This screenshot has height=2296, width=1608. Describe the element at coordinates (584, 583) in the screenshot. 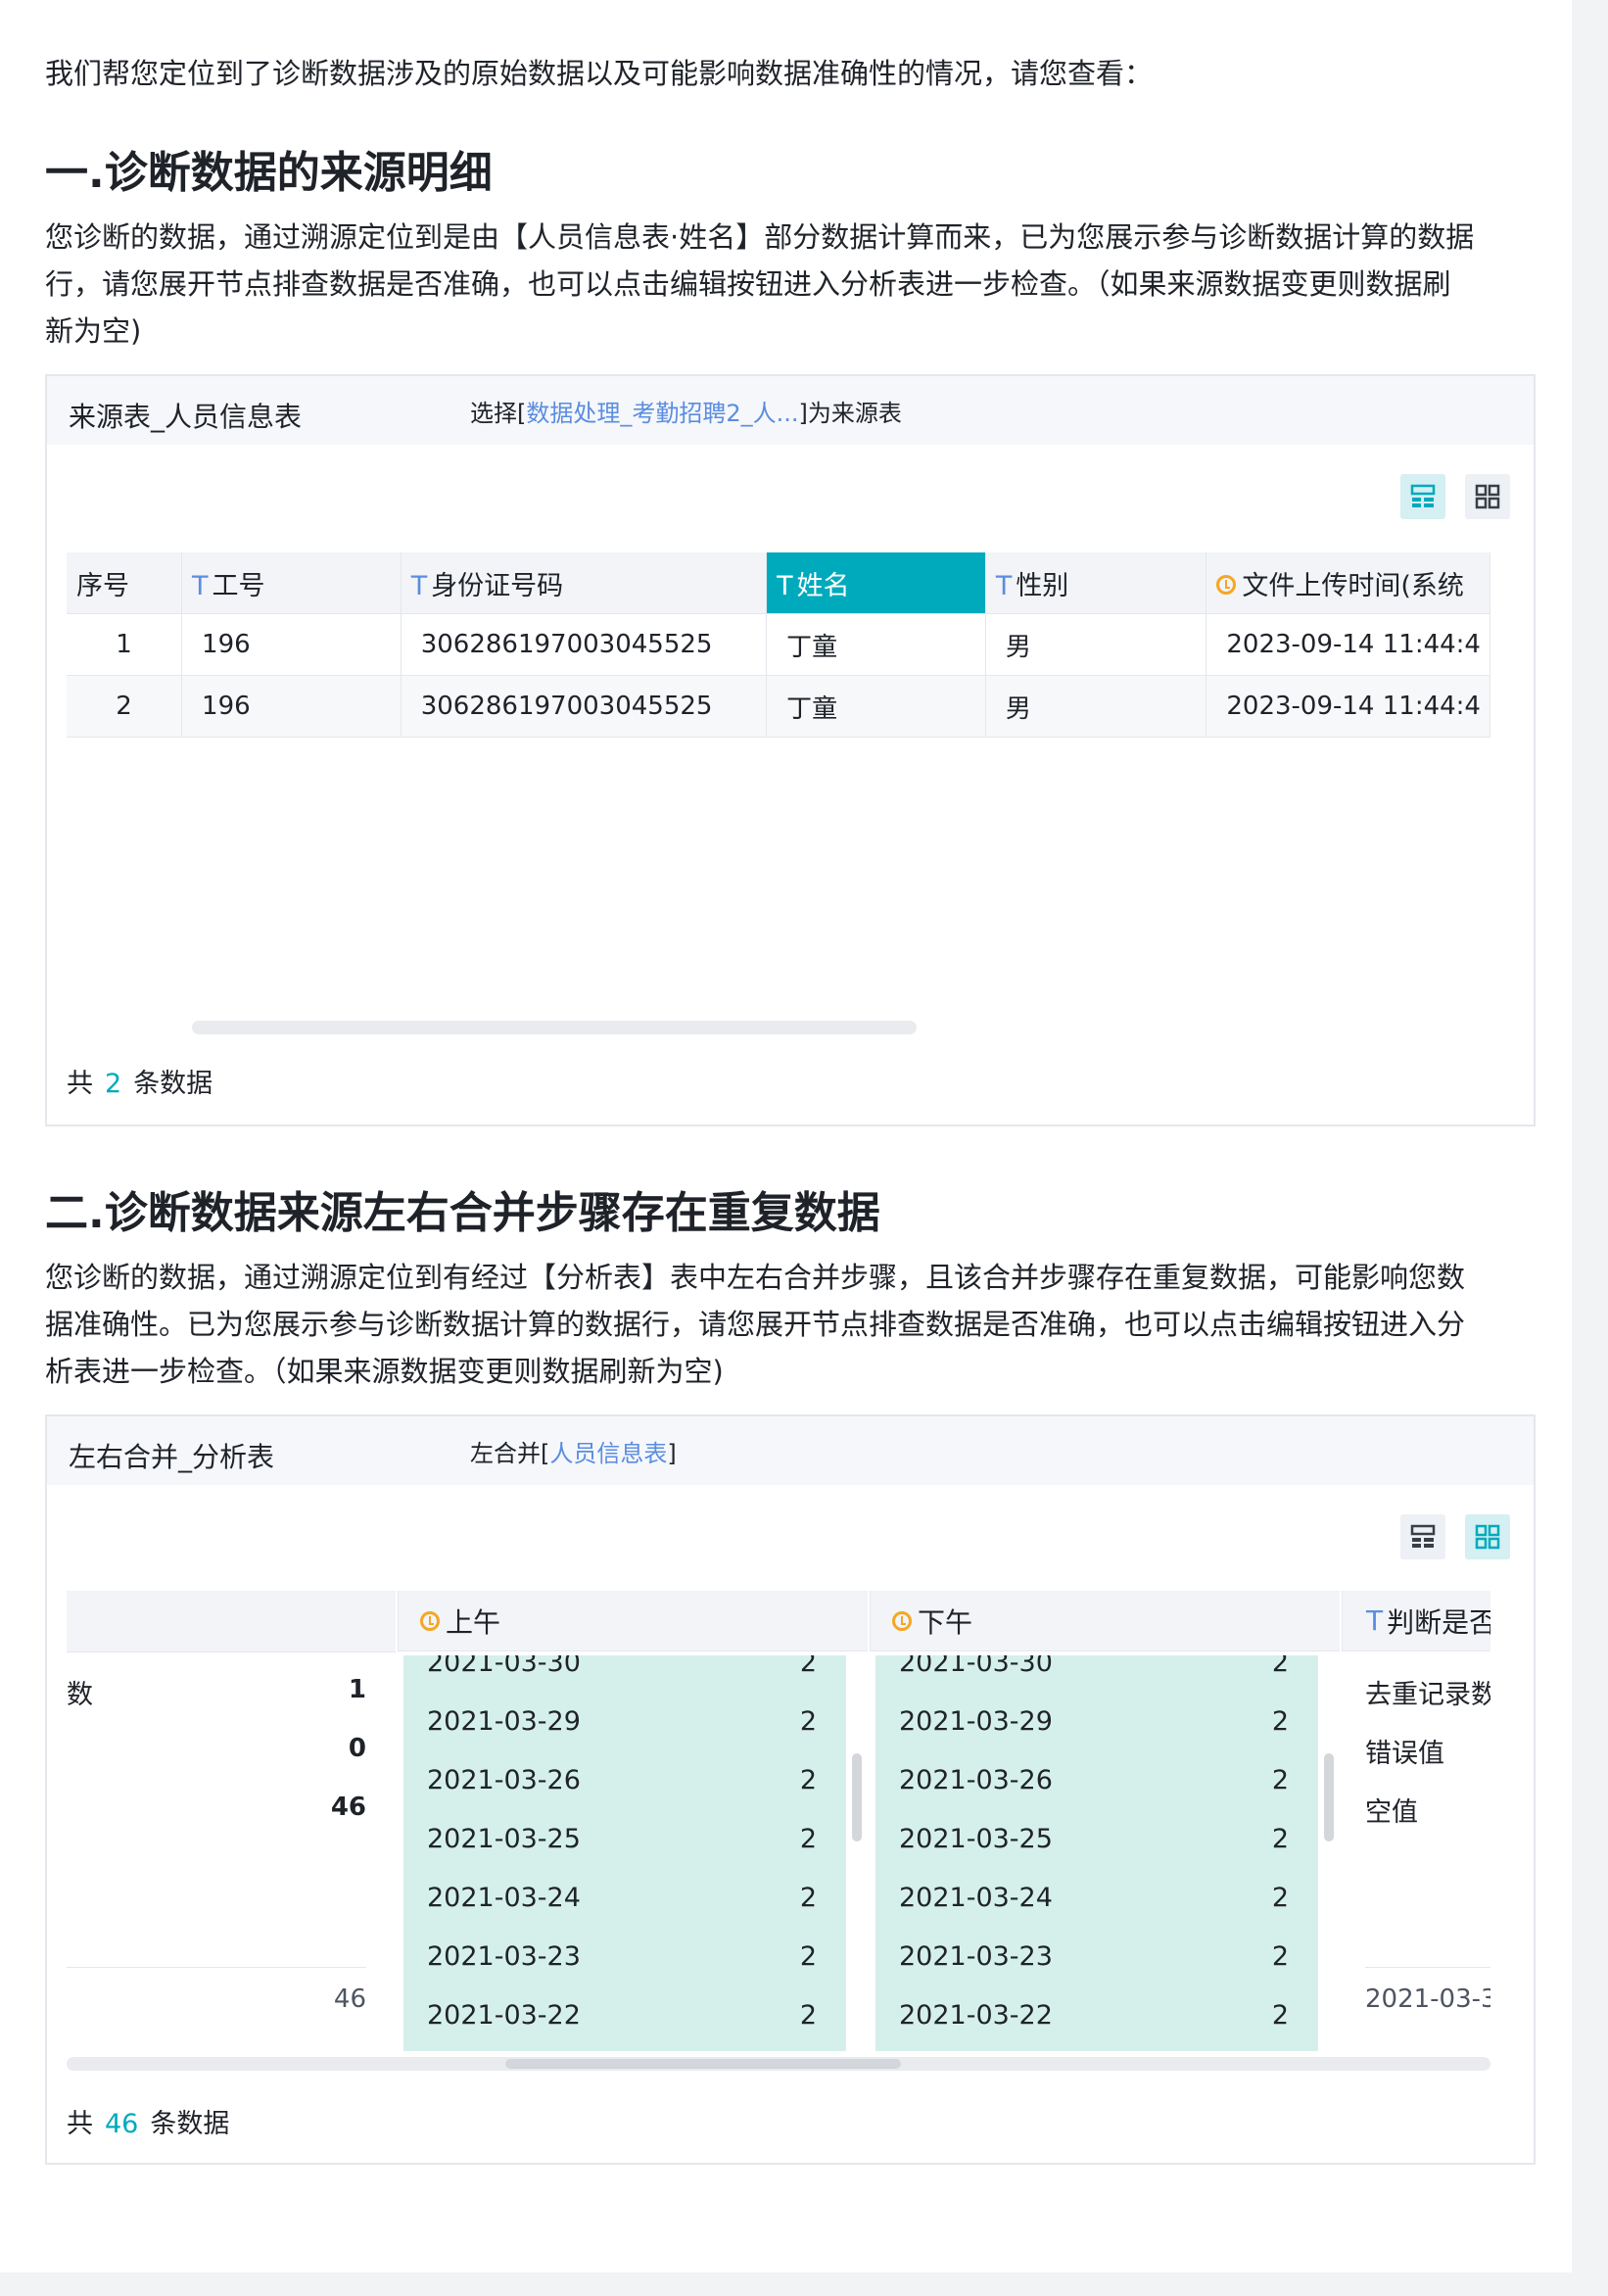

I see `column-header-id-number: T 身份证号码` at that location.